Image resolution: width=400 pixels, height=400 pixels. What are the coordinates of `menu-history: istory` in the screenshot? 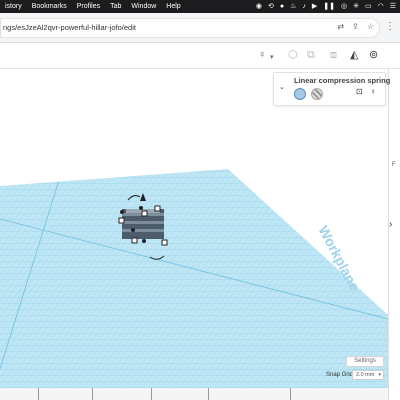 It's located at (13, 6).